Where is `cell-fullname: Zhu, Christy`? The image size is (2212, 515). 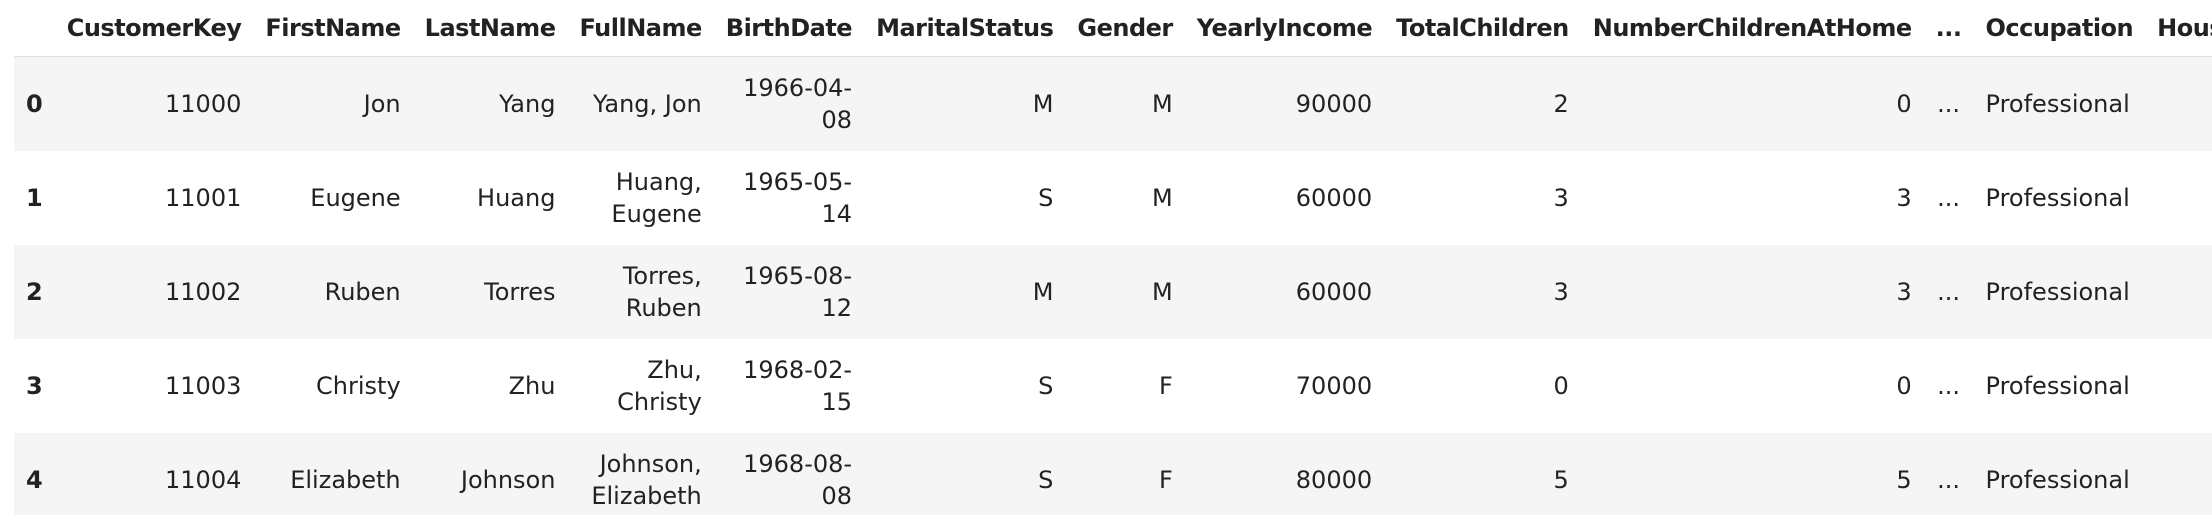 cell-fullname: Zhu, Christy is located at coordinates (659, 385).